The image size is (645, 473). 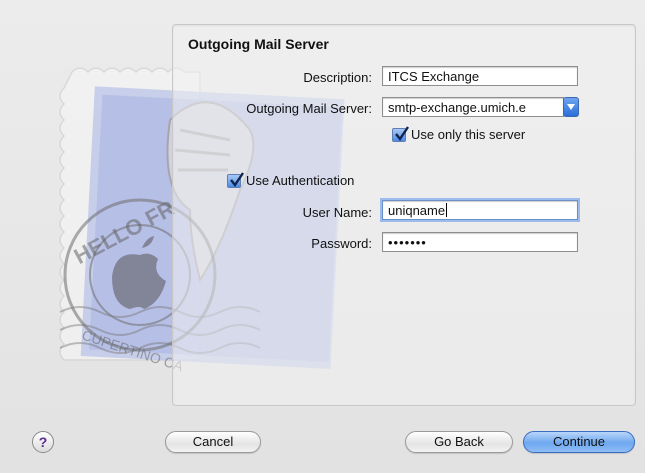 I want to click on use-only-server-checkbox, so click(x=400, y=134).